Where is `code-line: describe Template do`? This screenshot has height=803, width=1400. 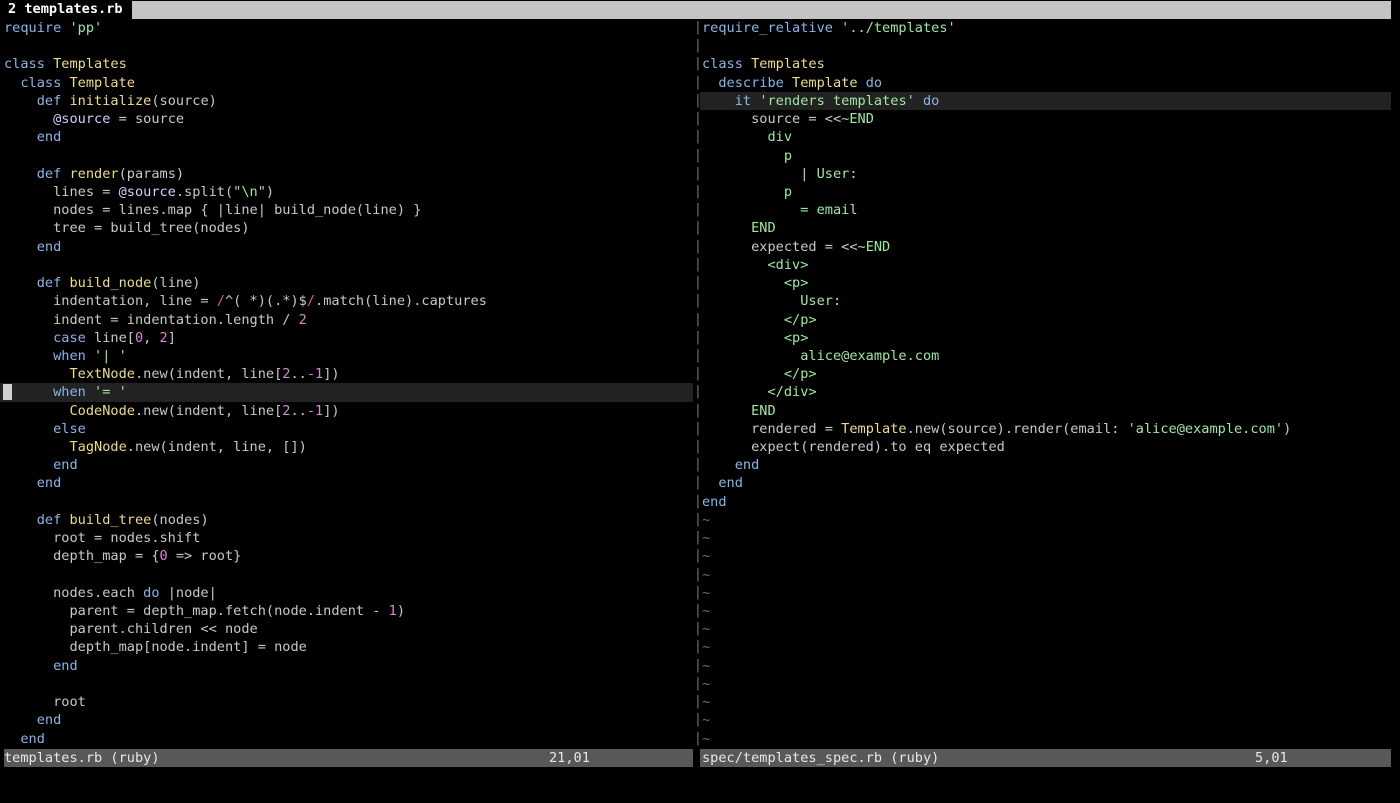
code-line: describe Template do is located at coordinates (1045, 83).